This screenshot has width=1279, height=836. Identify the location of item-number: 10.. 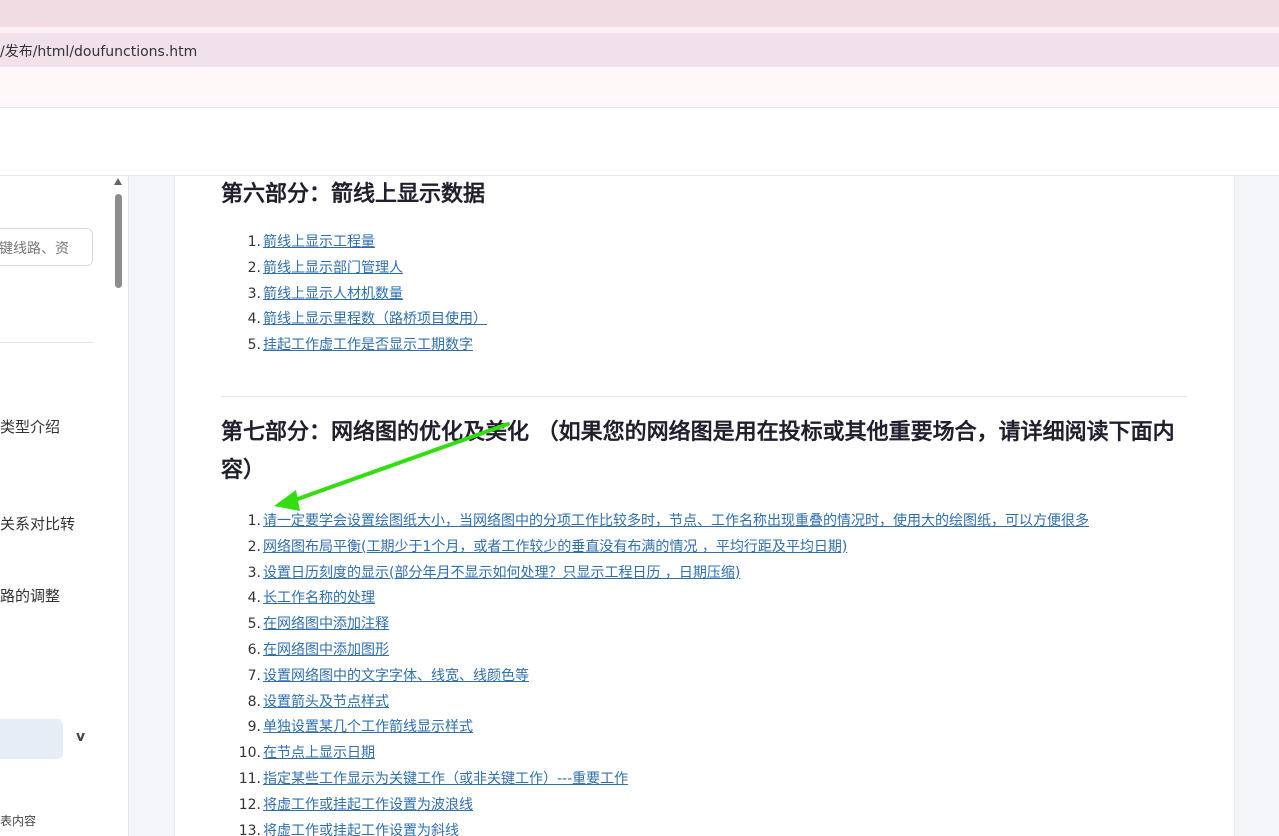
(249, 753).